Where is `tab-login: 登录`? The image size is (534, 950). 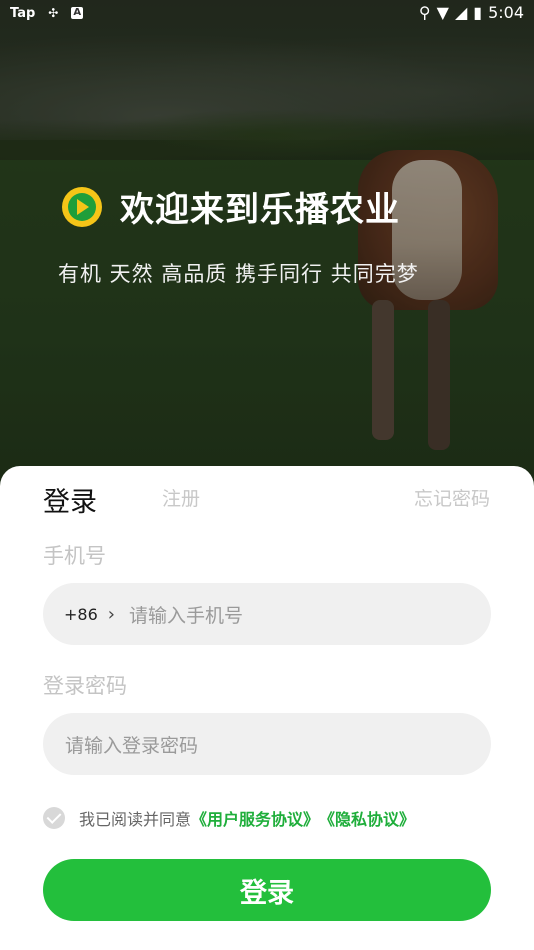
tab-login: 登录 is located at coordinates (70, 499).